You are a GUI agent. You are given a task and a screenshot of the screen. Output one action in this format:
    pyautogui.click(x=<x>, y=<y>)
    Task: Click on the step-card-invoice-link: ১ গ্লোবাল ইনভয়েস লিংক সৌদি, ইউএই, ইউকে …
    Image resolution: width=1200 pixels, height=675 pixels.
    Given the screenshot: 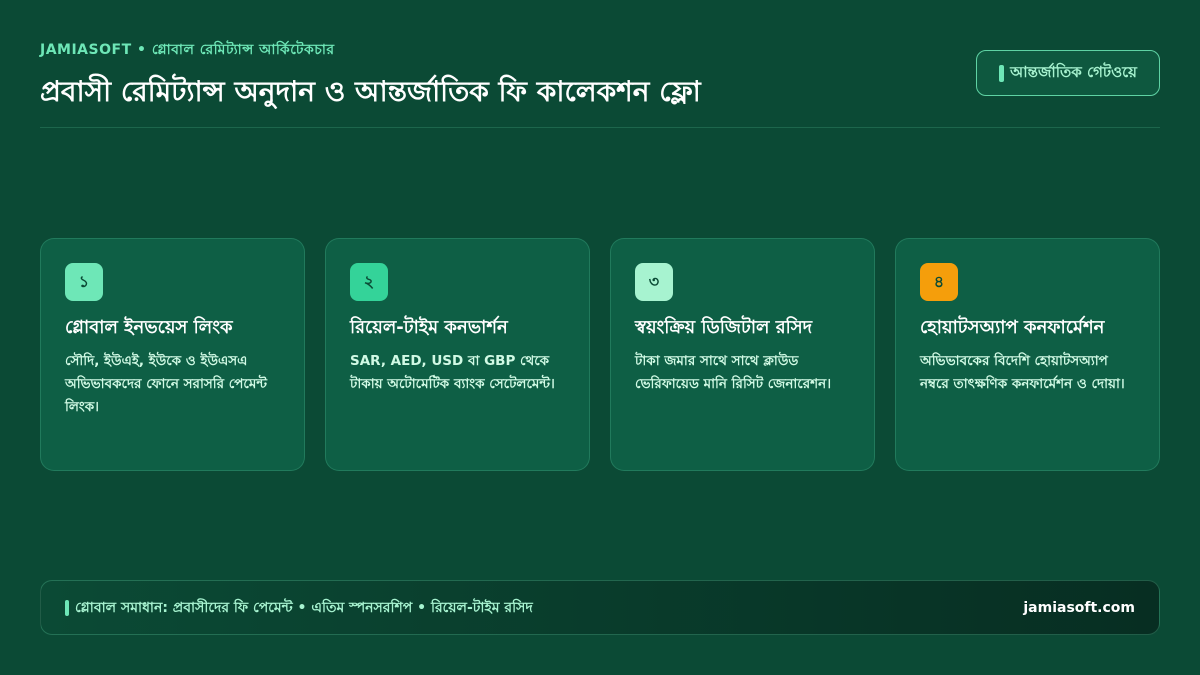 What is the action you would take?
    pyautogui.click(x=172, y=354)
    